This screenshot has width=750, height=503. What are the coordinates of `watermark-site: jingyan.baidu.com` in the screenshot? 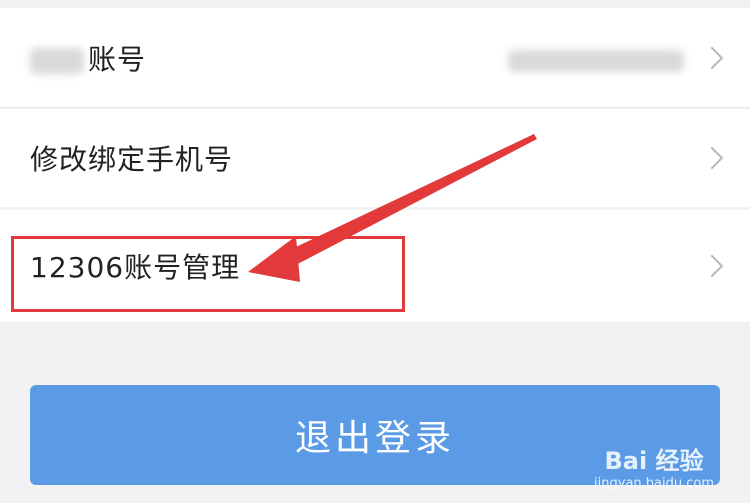 It's located at (654, 483).